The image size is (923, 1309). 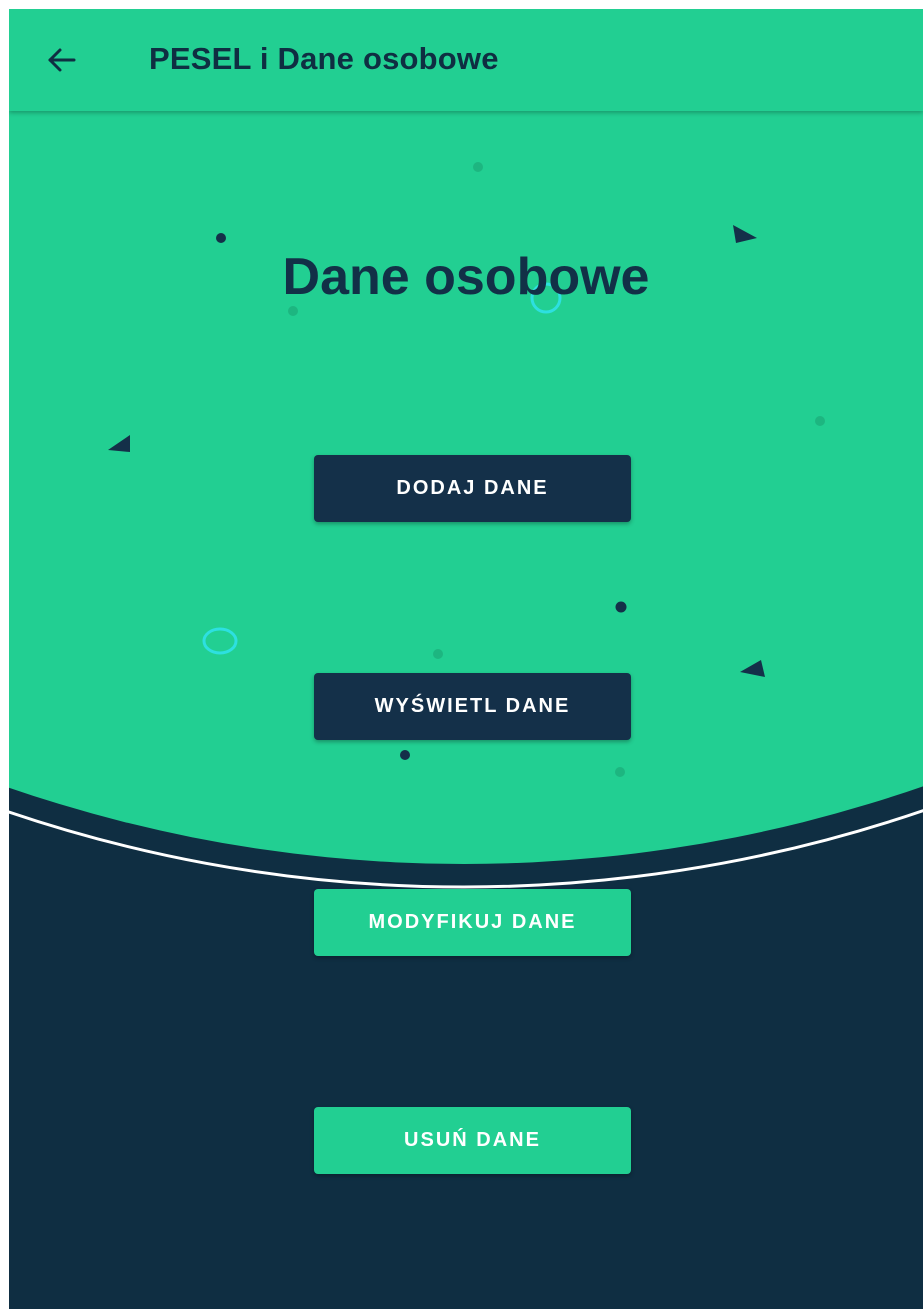 What do you see at coordinates (472, 488) in the screenshot?
I see `add-data-button: DODAJ DANE` at bounding box center [472, 488].